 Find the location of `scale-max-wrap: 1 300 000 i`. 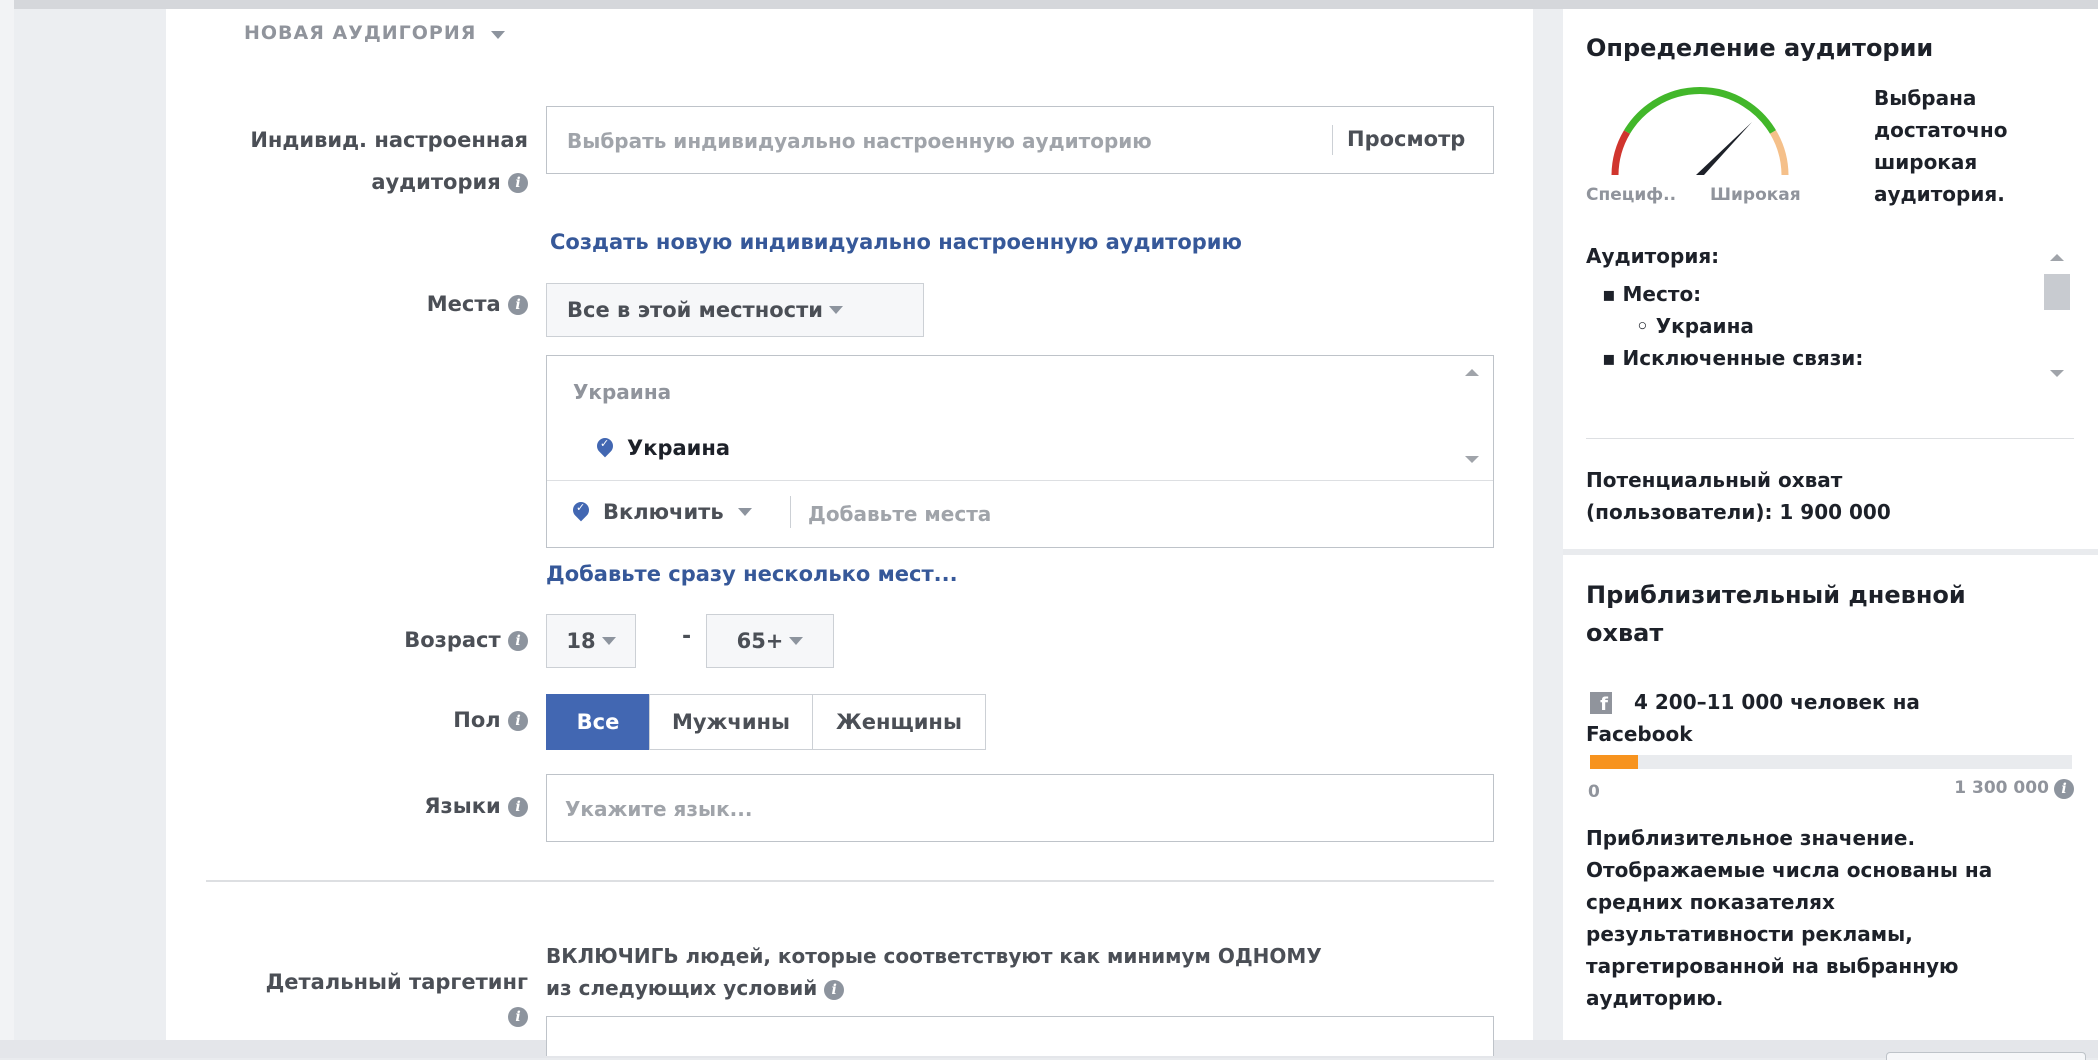

scale-max-wrap: 1 300 000 i is located at coordinates (1987, 788).